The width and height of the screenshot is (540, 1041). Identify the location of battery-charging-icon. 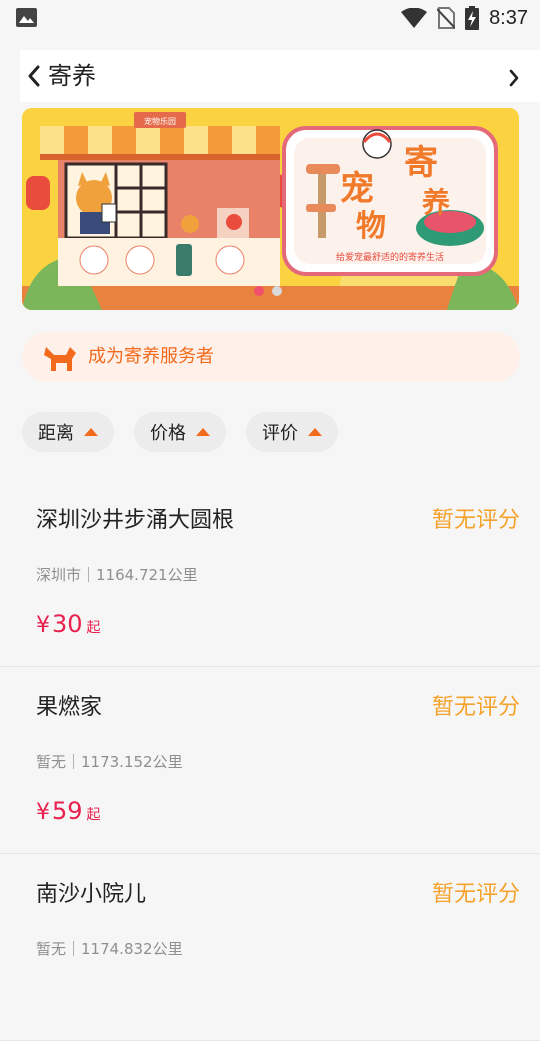
(472, 18).